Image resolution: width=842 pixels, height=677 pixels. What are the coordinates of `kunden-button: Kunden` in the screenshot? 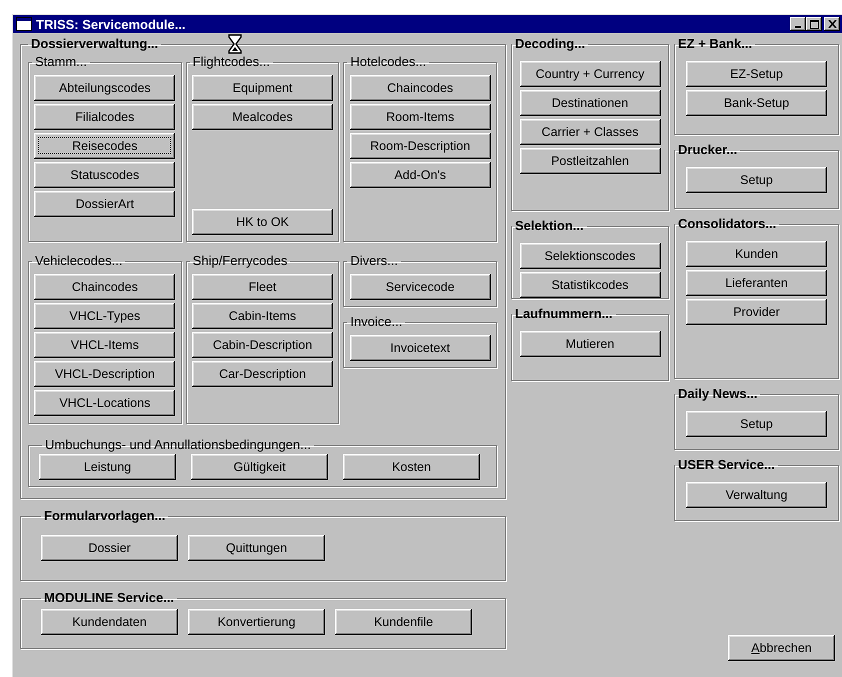 It's located at (756, 254).